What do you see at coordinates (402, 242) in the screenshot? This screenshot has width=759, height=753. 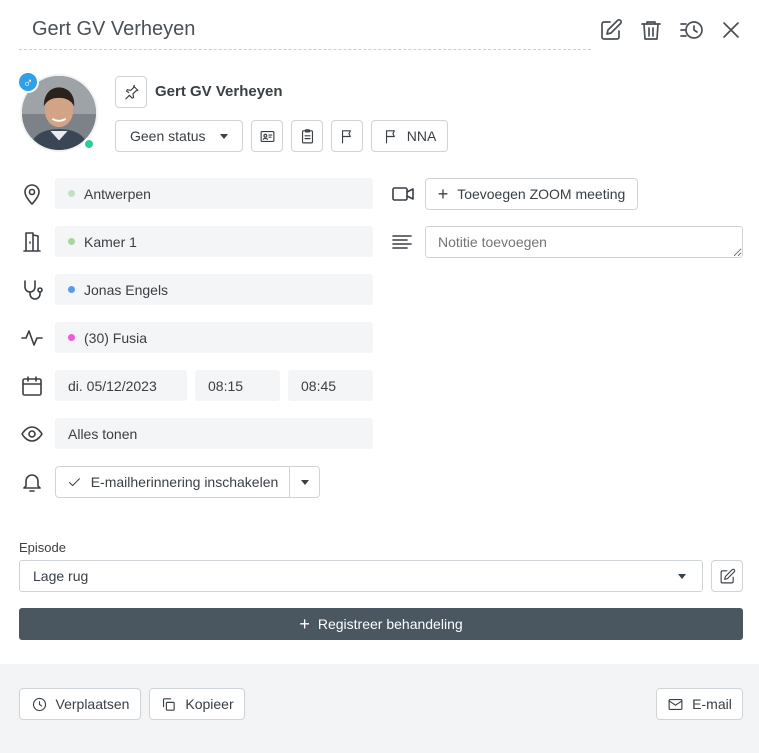 I see `align-left-icon` at bounding box center [402, 242].